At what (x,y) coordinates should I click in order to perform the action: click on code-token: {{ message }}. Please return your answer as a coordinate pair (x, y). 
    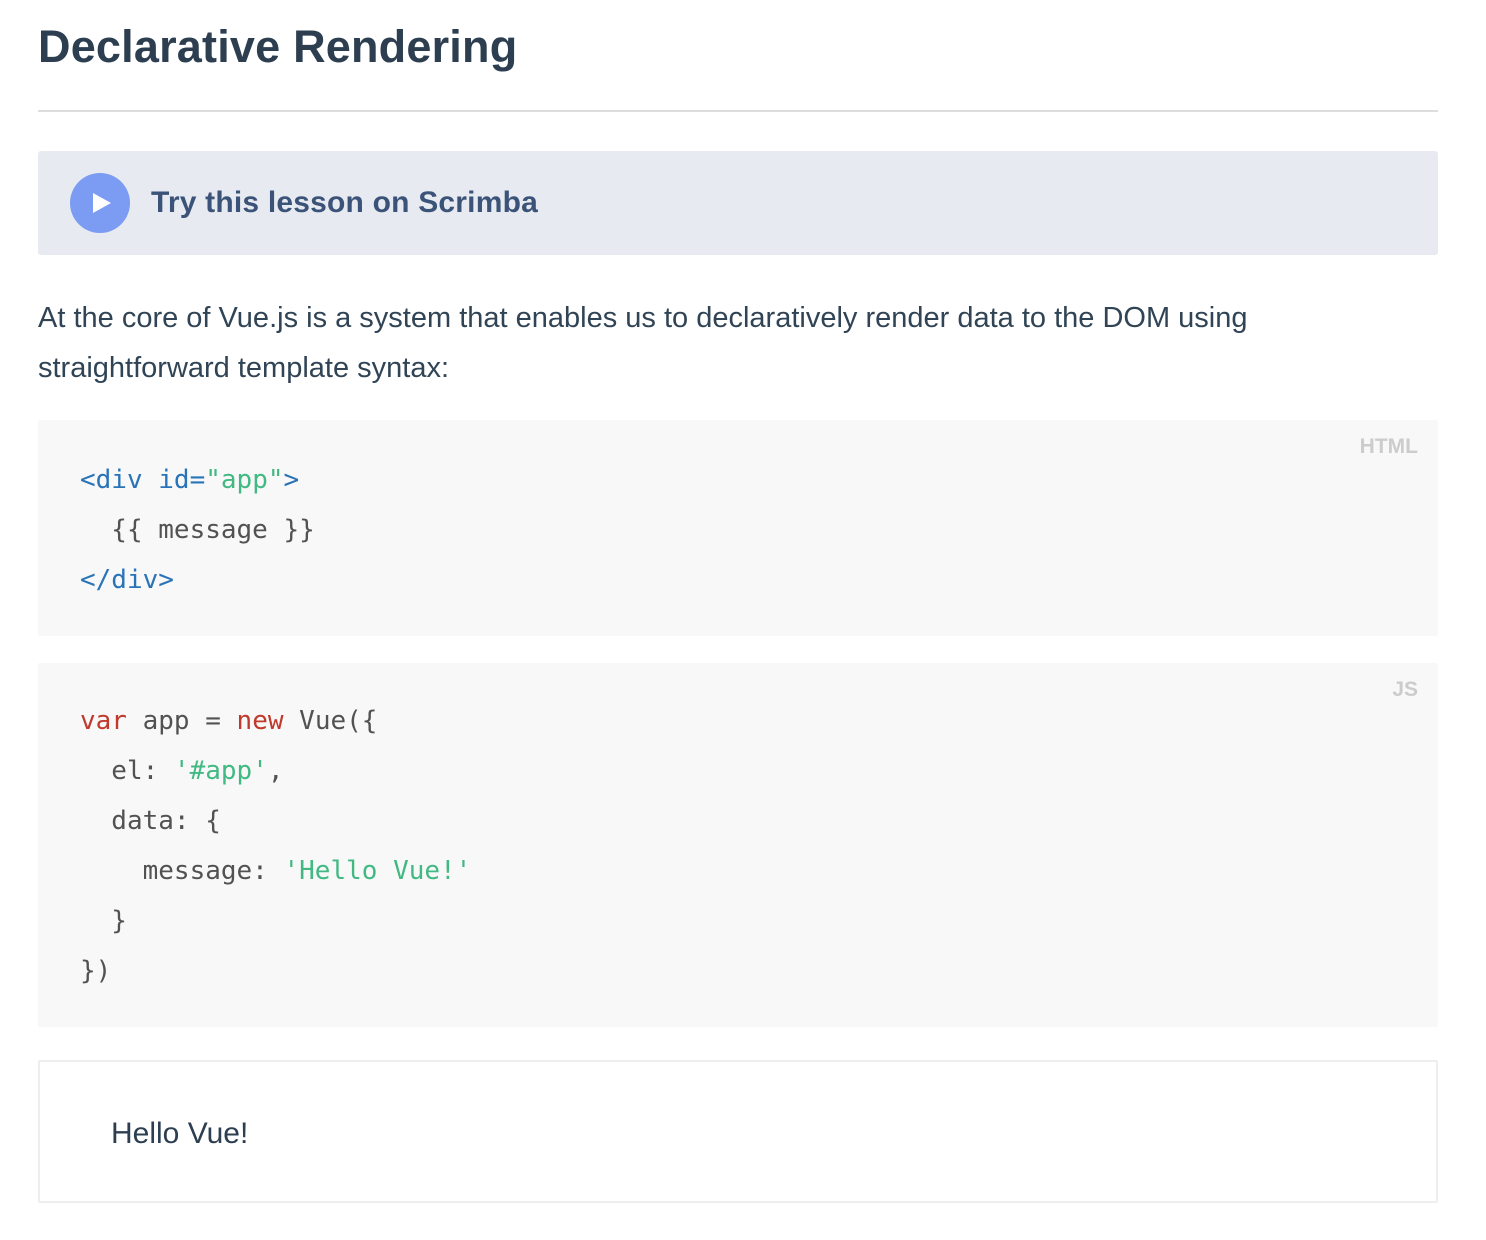
    Looking at the image, I should click on (197, 530).